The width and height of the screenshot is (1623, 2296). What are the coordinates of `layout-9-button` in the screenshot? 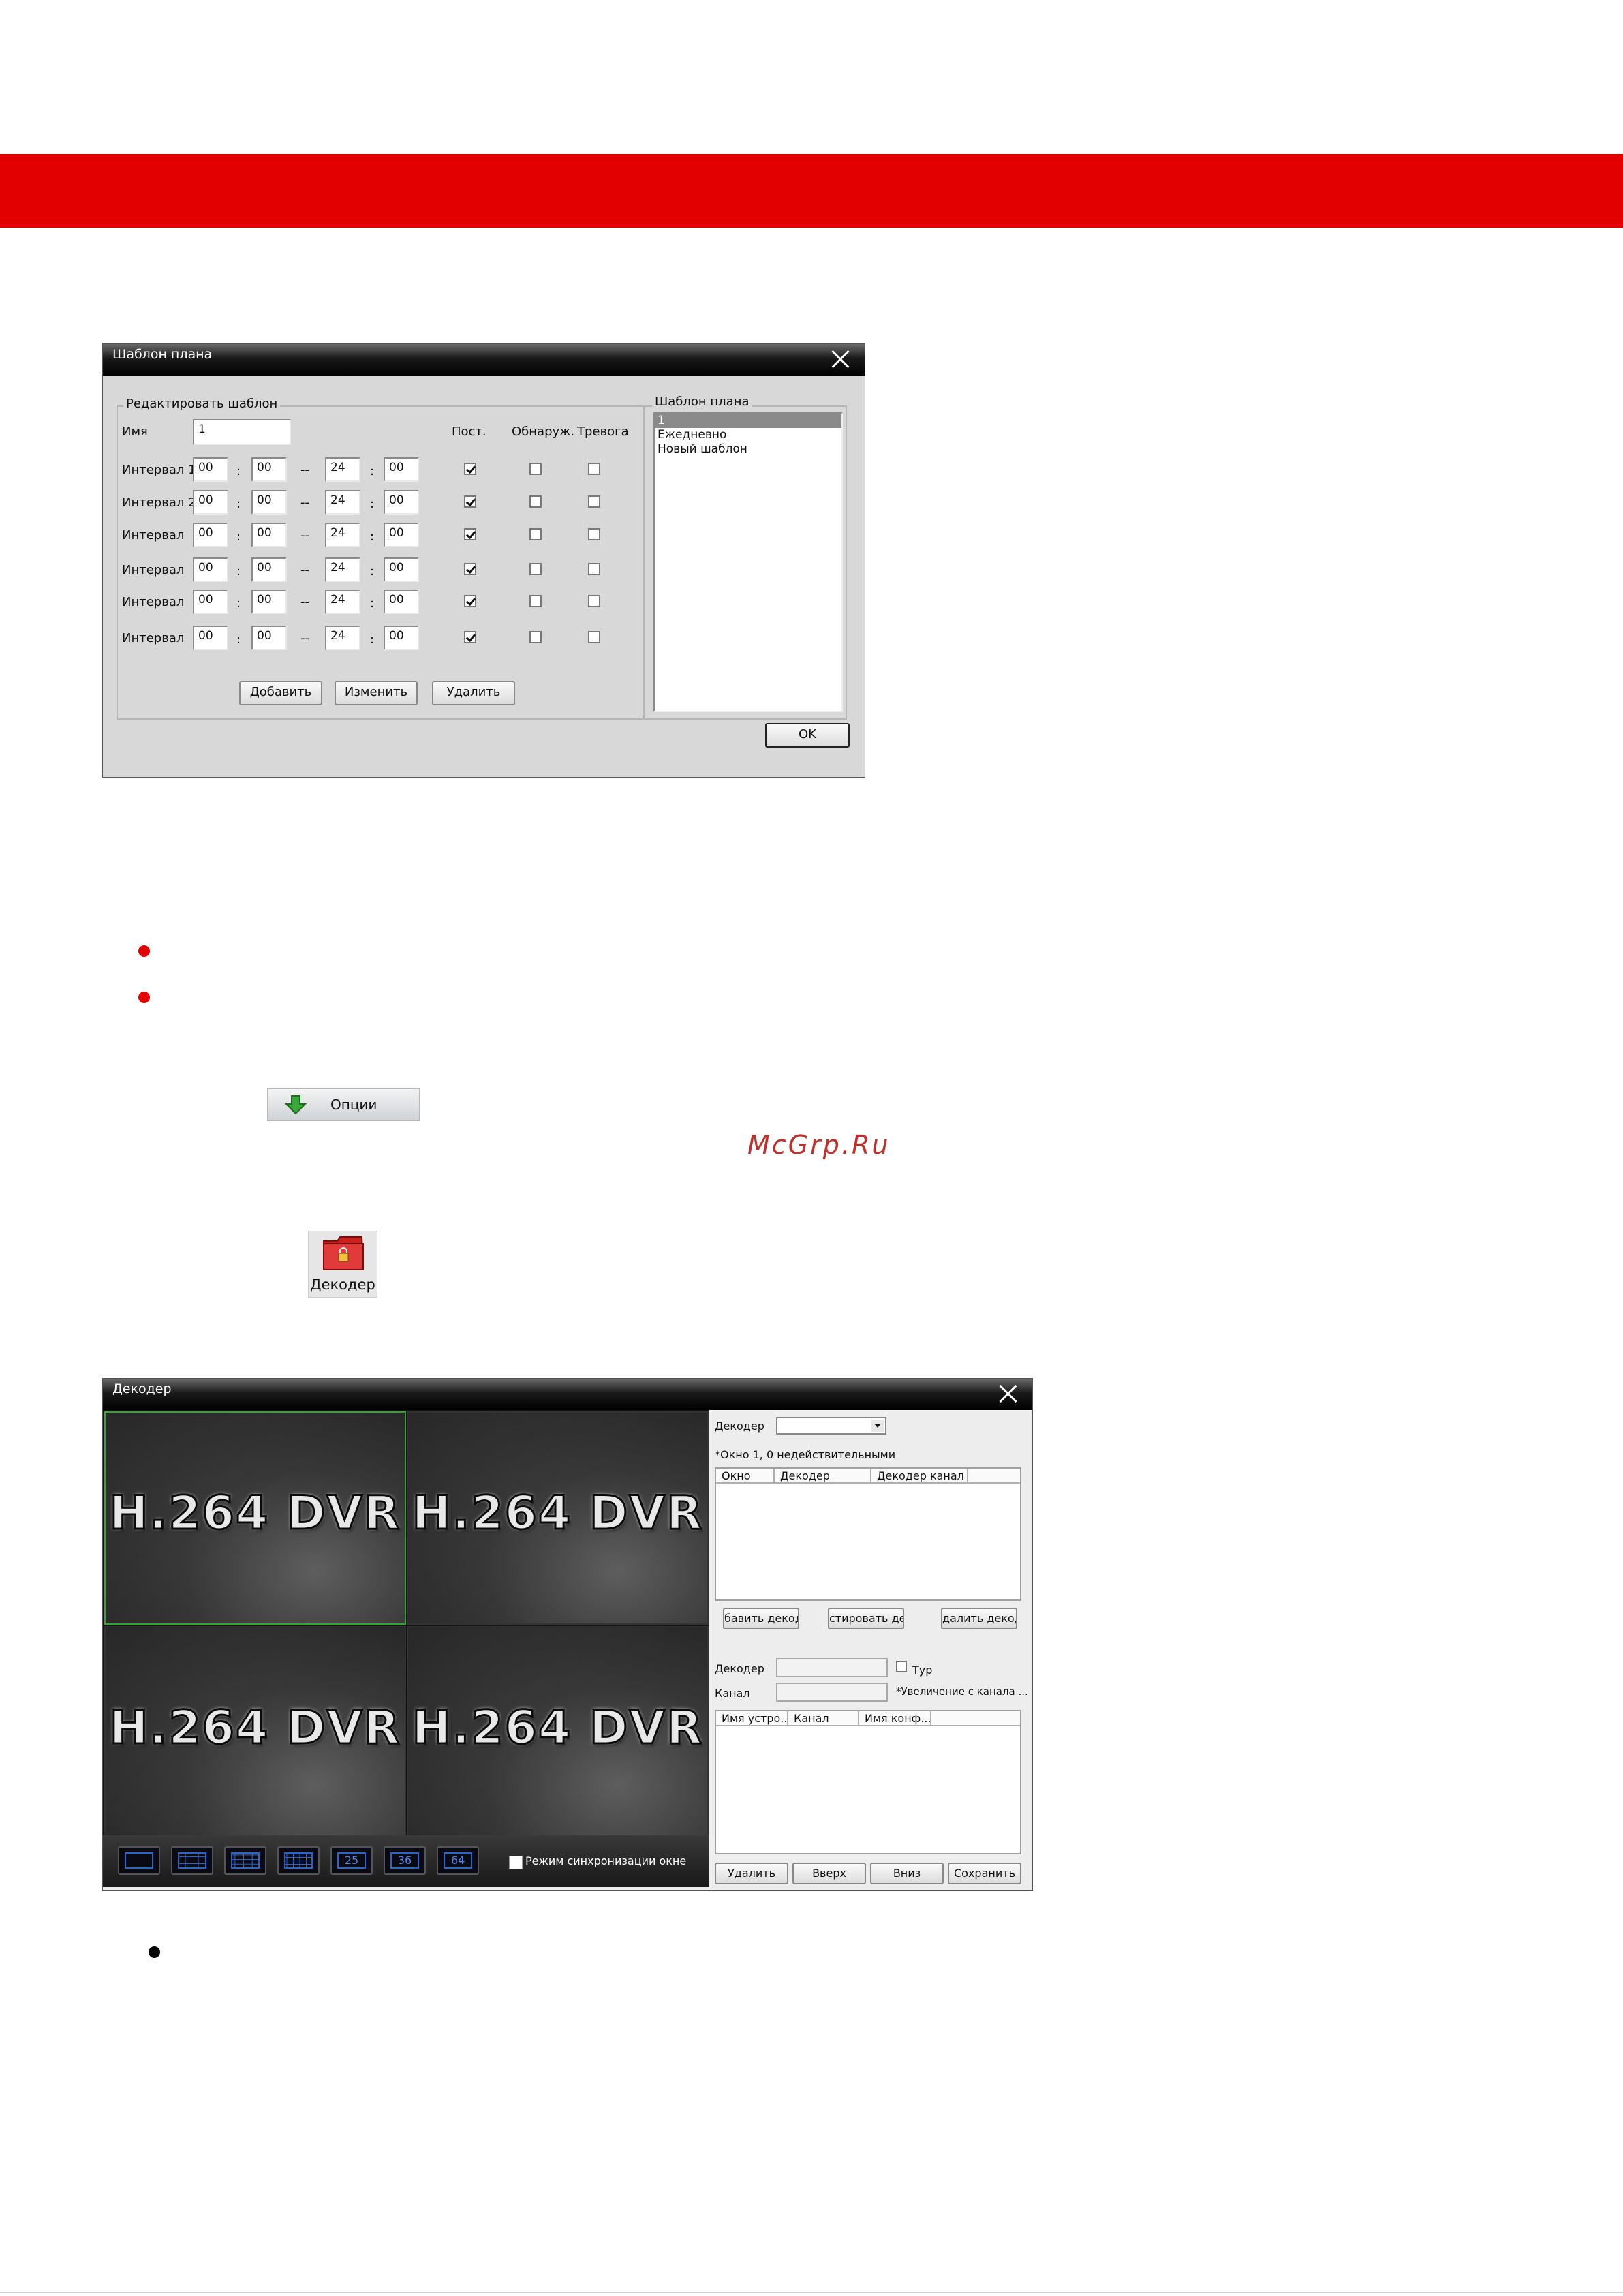 It's located at (245, 1861).